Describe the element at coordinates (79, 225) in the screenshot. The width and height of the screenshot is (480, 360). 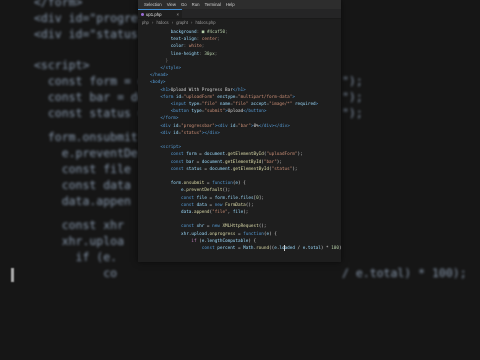
I see `bg-code-line: const xhr` at that location.